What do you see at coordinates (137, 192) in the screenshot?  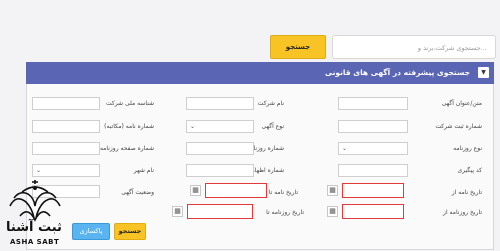 I see `label-ad-status: وضعیت آگهی` at bounding box center [137, 192].